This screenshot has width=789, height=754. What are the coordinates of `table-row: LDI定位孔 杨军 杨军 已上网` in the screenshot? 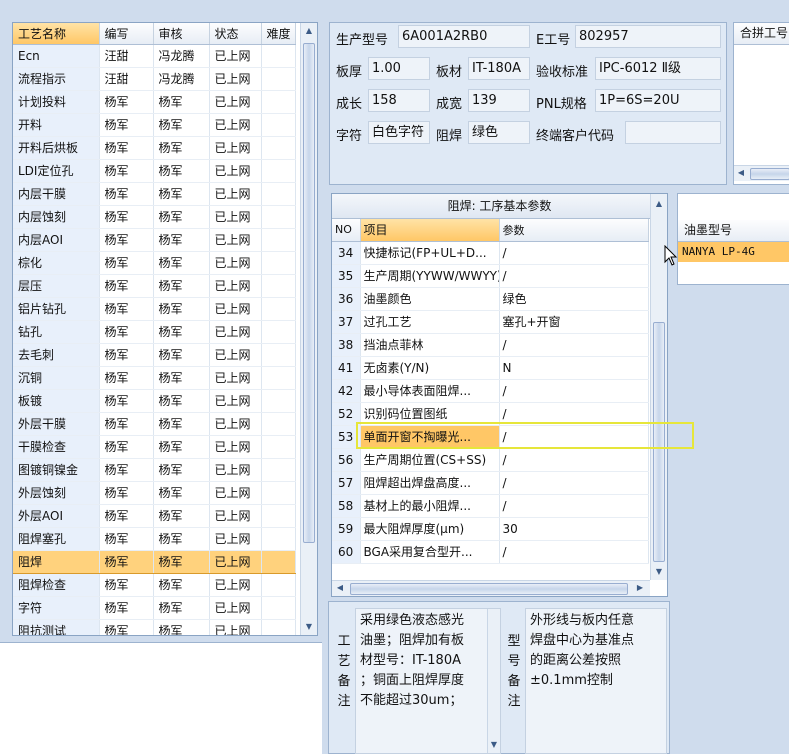 It's located at (154, 171).